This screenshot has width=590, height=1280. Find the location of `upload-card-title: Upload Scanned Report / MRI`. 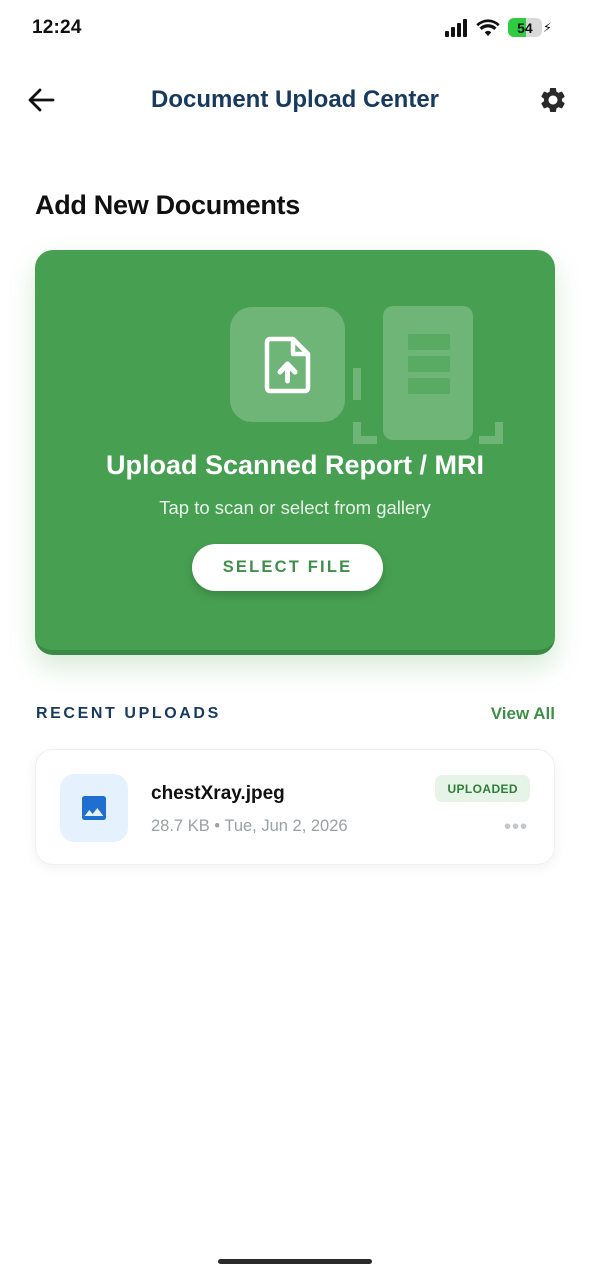

upload-card-title: Upload Scanned Report / MRI is located at coordinates (295, 465).